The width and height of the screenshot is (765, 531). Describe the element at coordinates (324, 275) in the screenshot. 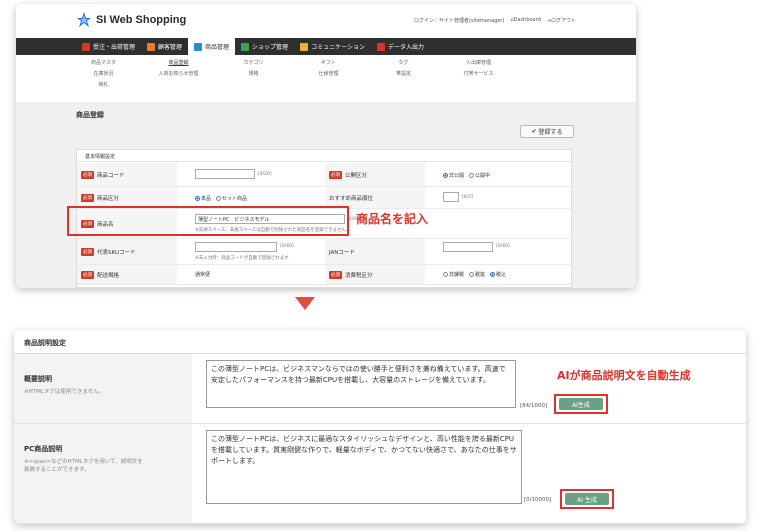

I see `form-row: 必須 配送規格 通常便 必須 消費税区分 非課税 税抜 税込` at that location.